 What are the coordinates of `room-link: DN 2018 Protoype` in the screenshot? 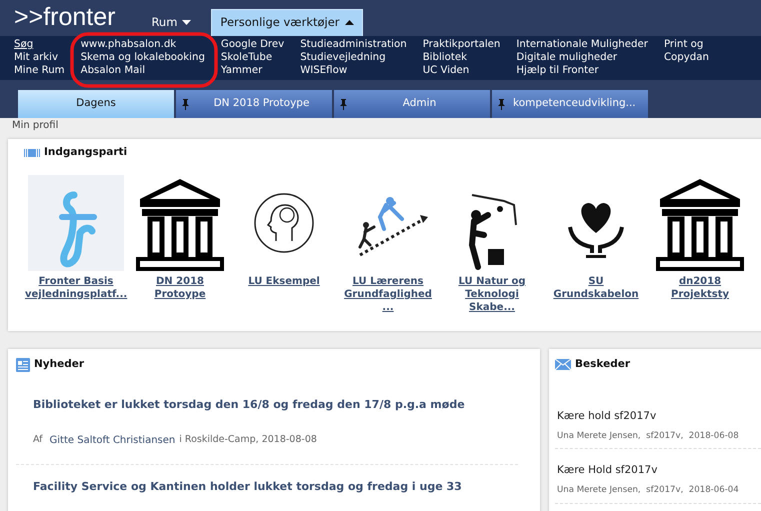 It's located at (180, 287).